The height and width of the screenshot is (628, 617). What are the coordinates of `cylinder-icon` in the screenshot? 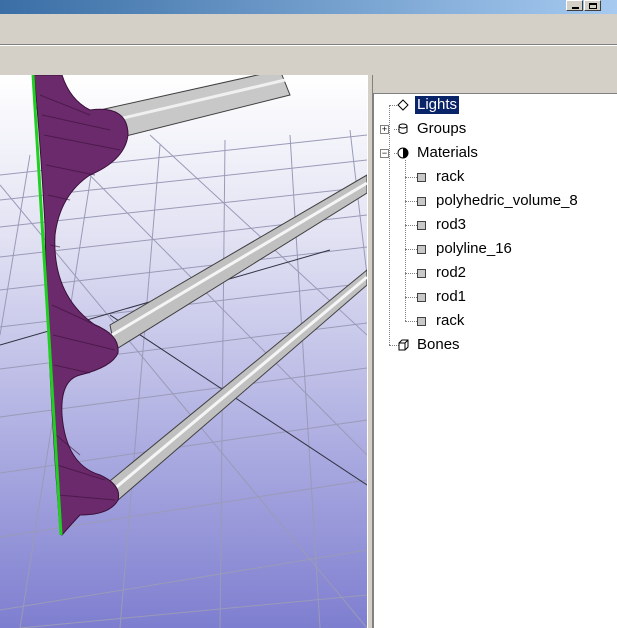 It's located at (403, 128).